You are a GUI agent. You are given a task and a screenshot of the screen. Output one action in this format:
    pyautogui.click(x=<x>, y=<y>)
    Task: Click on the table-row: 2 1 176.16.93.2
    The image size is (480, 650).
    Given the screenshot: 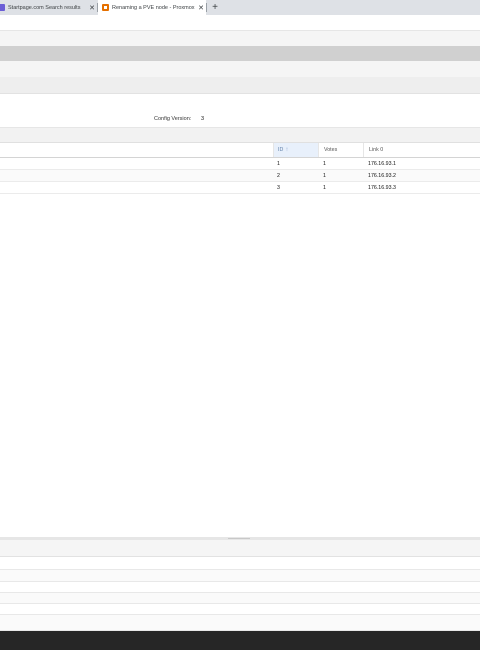 What is the action you would take?
    pyautogui.click(x=240, y=176)
    